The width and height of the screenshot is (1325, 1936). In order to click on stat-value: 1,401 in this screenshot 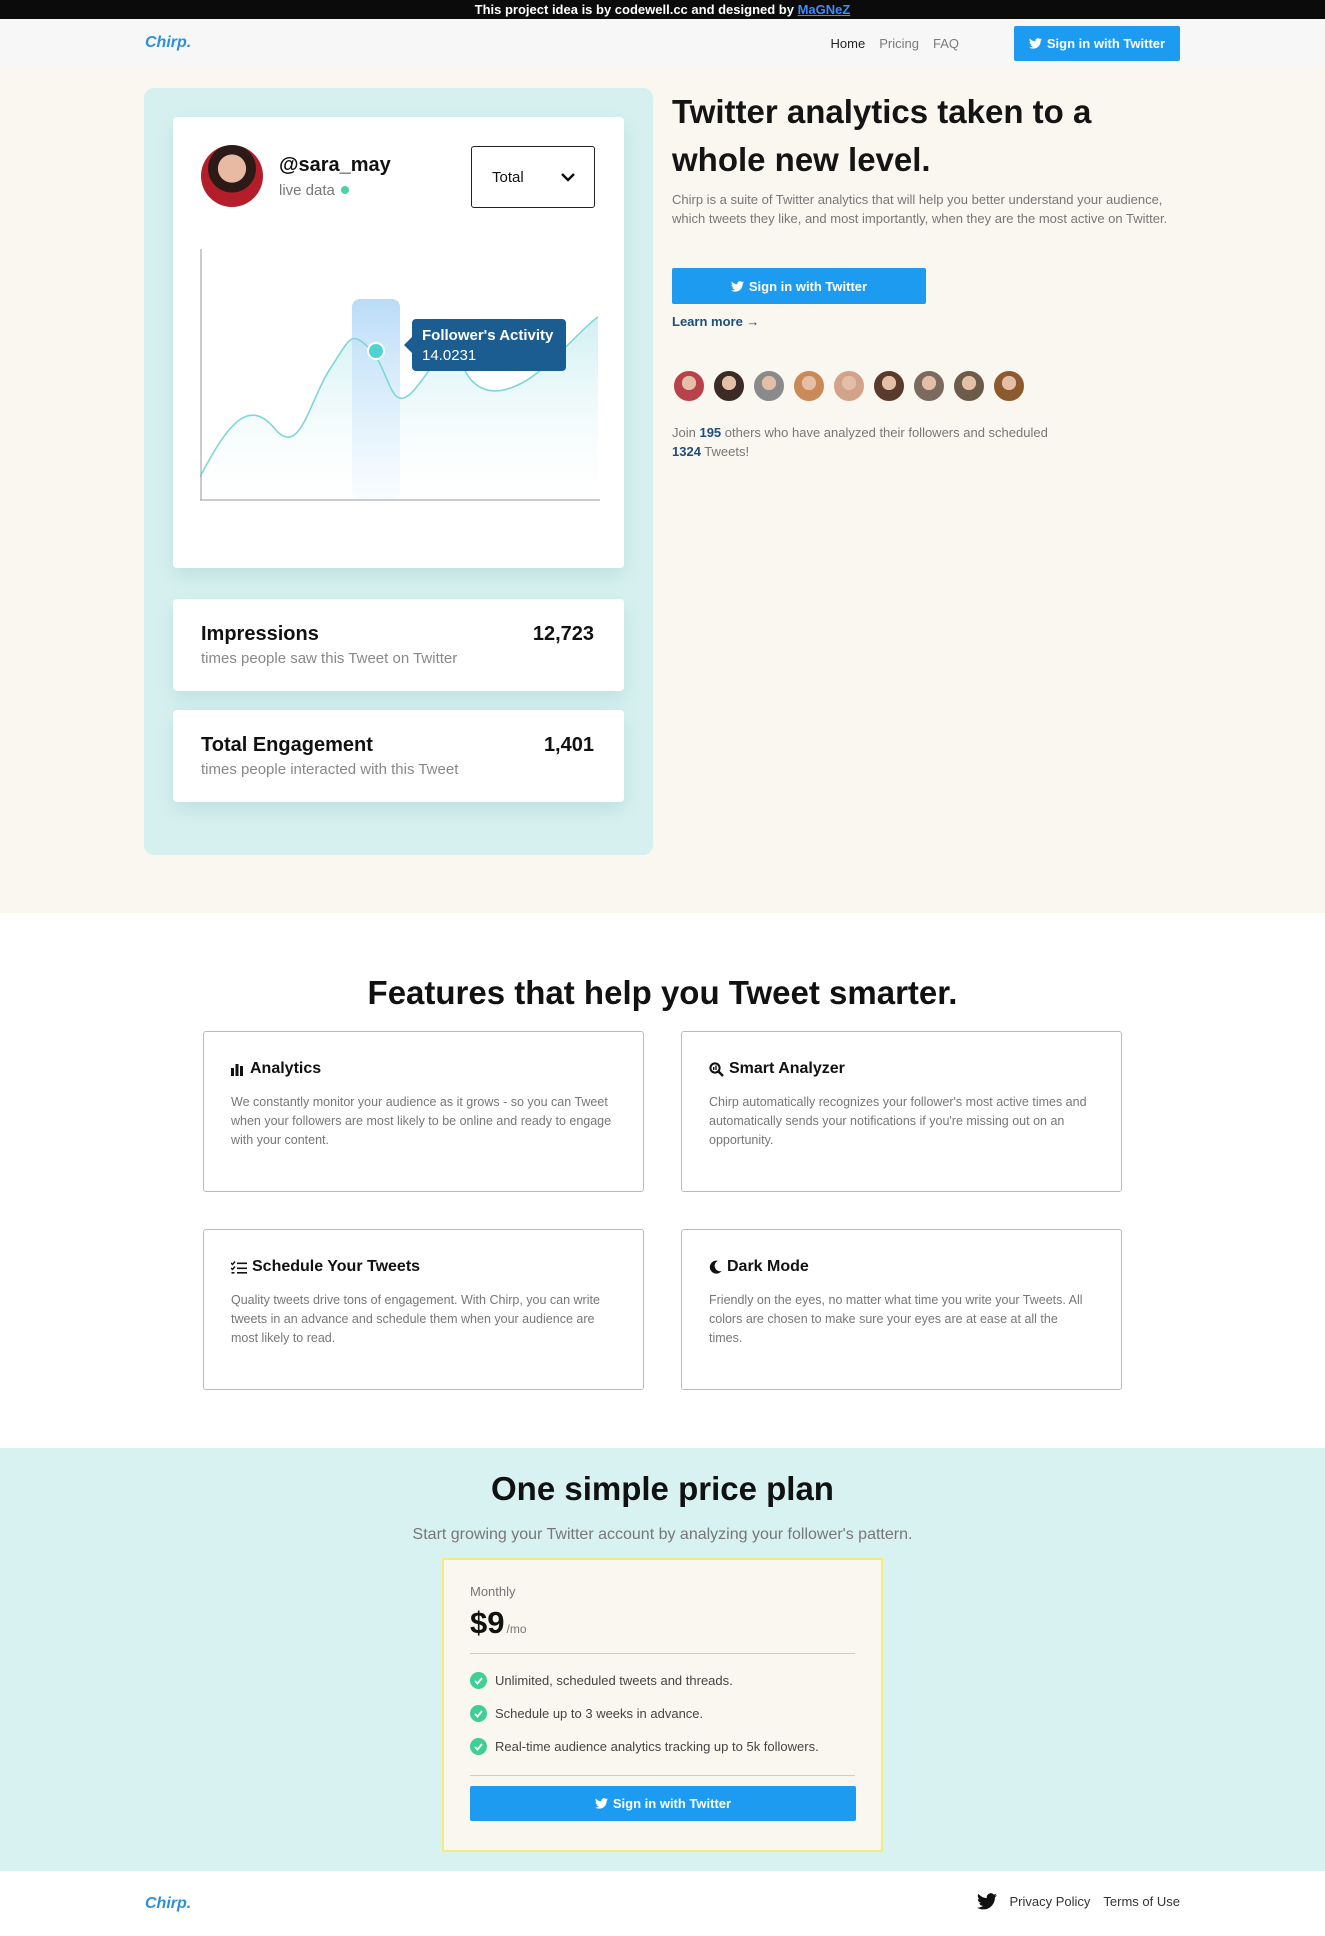, I will do `click(568, 745)`.